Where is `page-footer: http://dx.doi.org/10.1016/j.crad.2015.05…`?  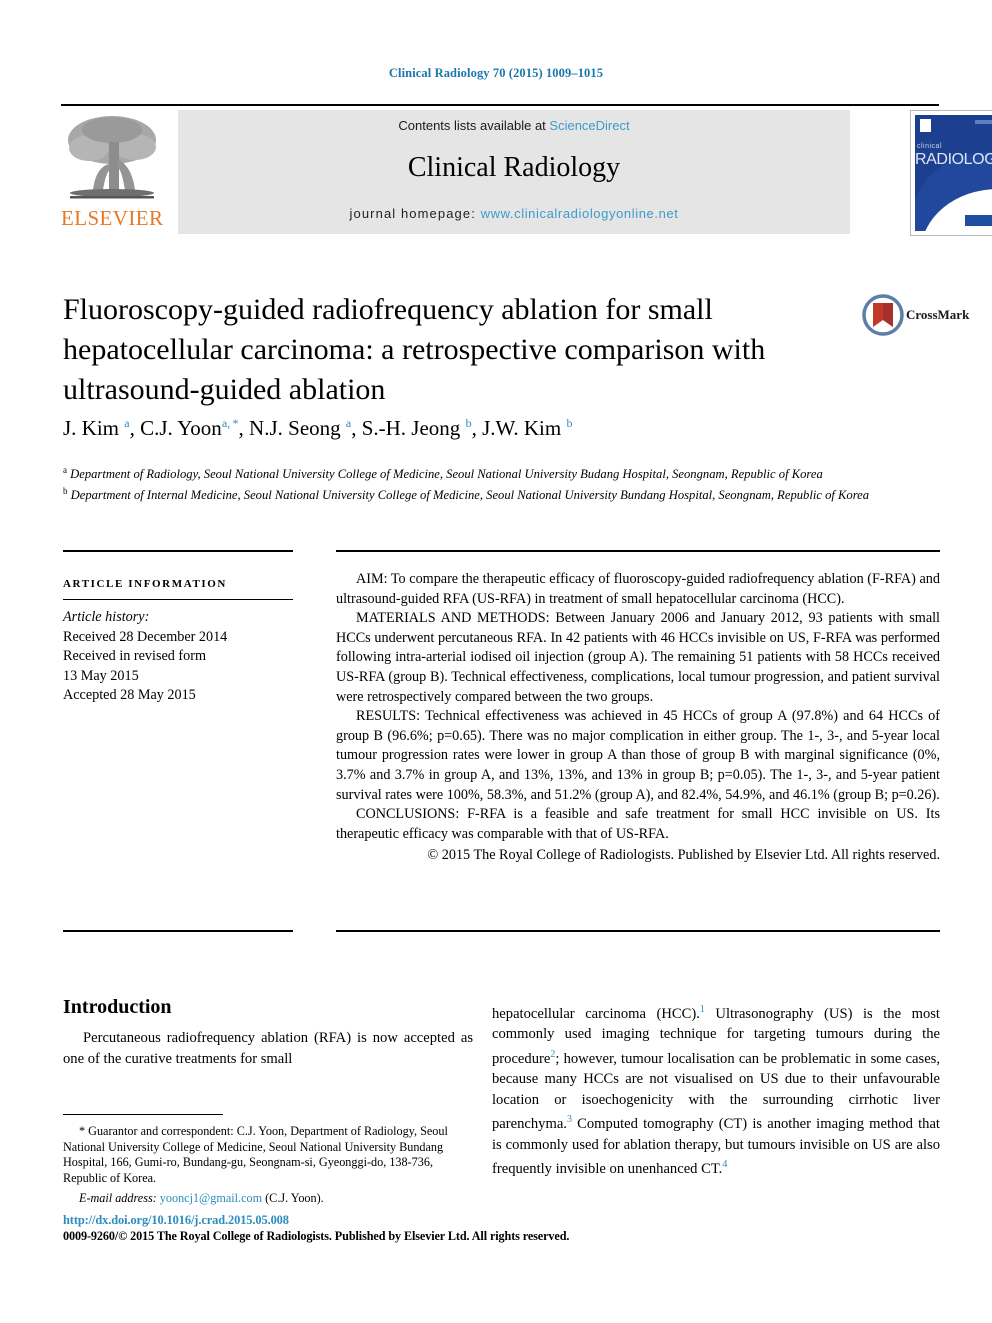
page-footer: http://dx.doi.org/10.1016/j.crad.2015.05… is located at coordinates (363, 1228).